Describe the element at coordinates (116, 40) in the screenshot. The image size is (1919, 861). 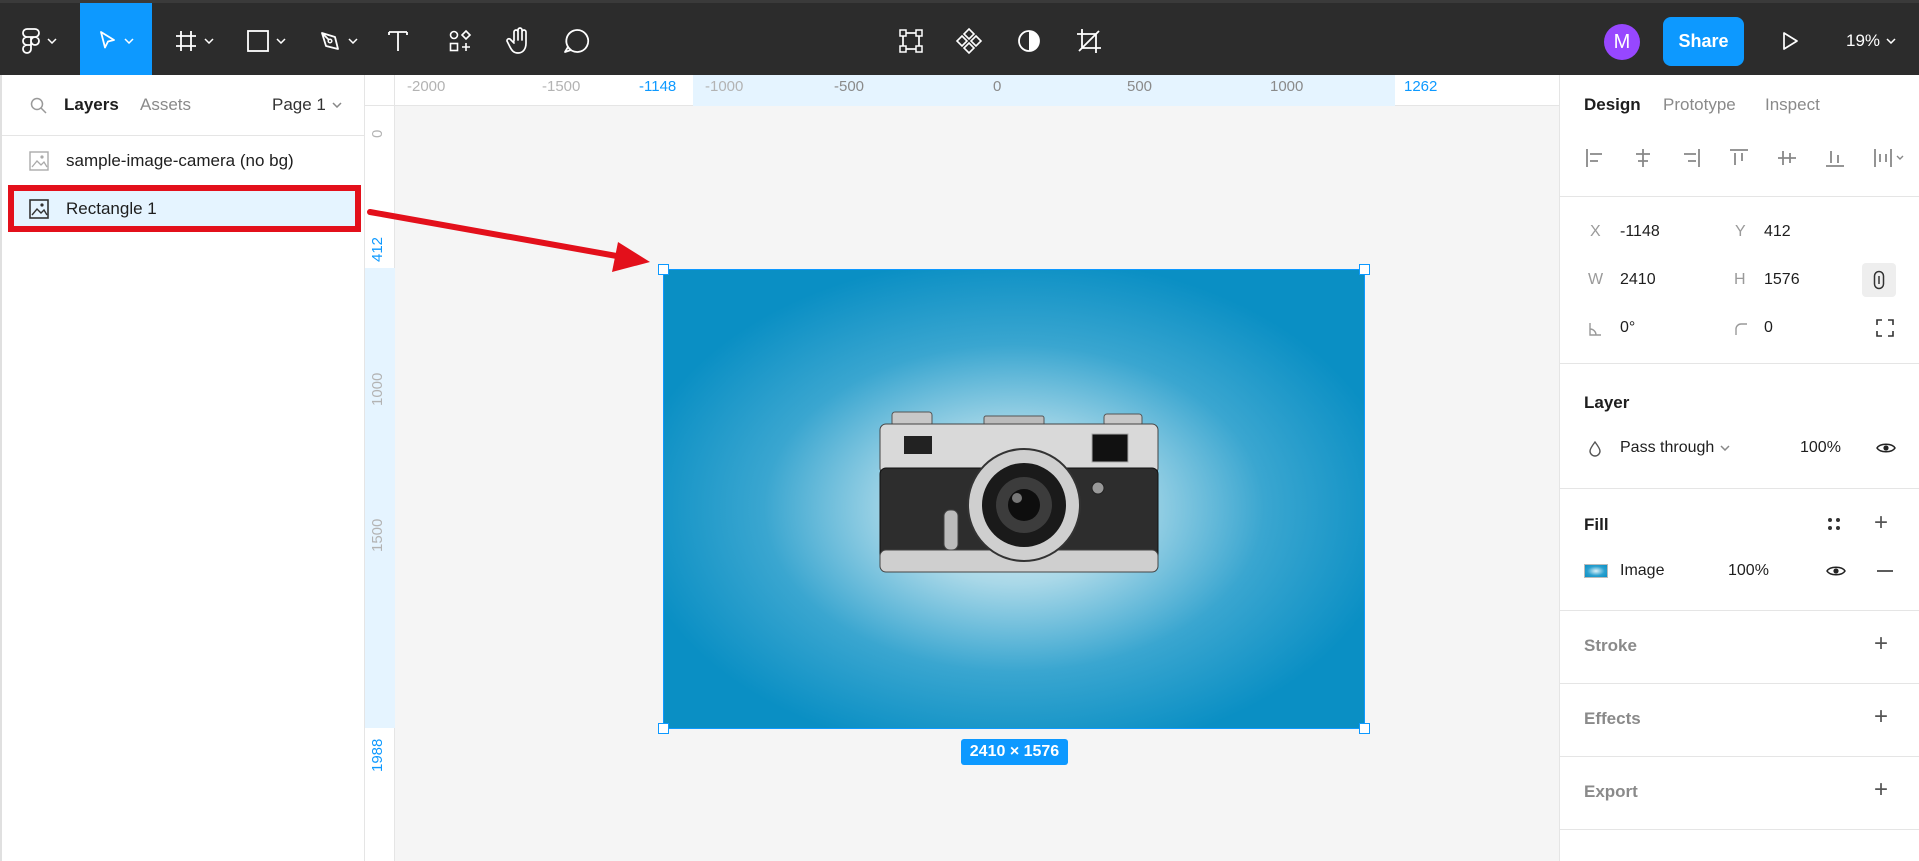
I see `move-tool-button` at that location.